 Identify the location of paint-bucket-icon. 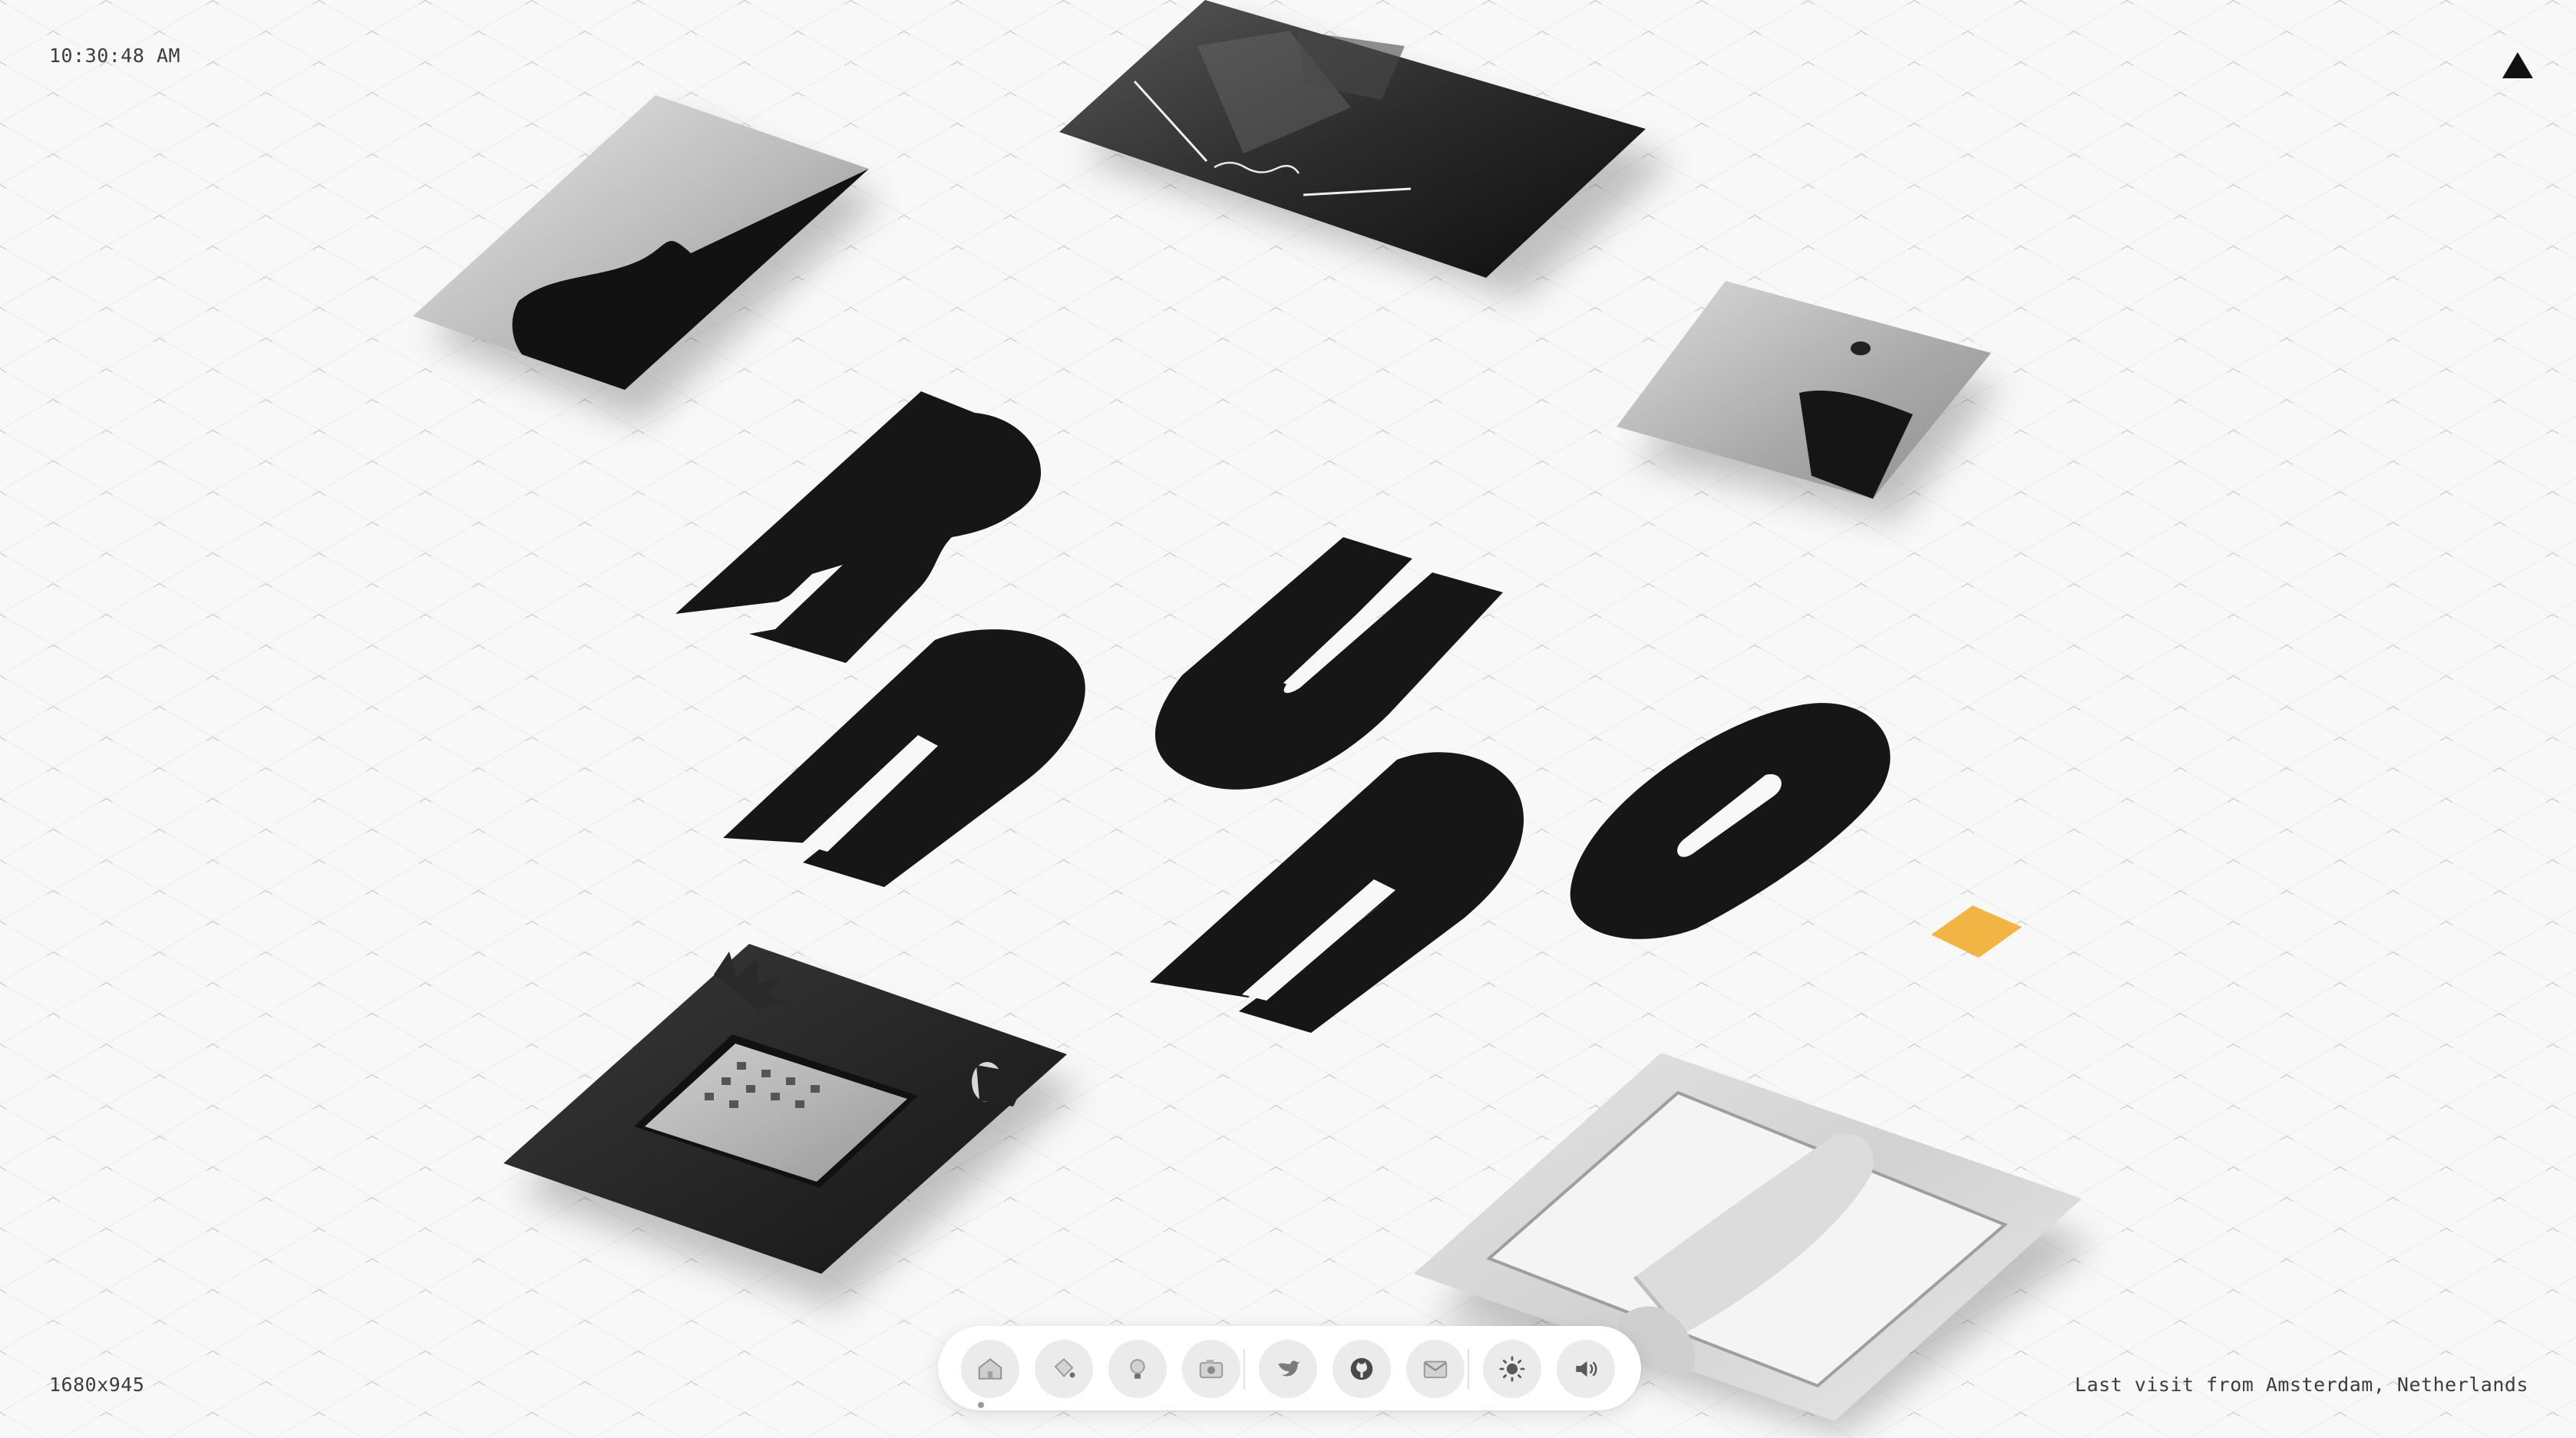
(1064, 1368).